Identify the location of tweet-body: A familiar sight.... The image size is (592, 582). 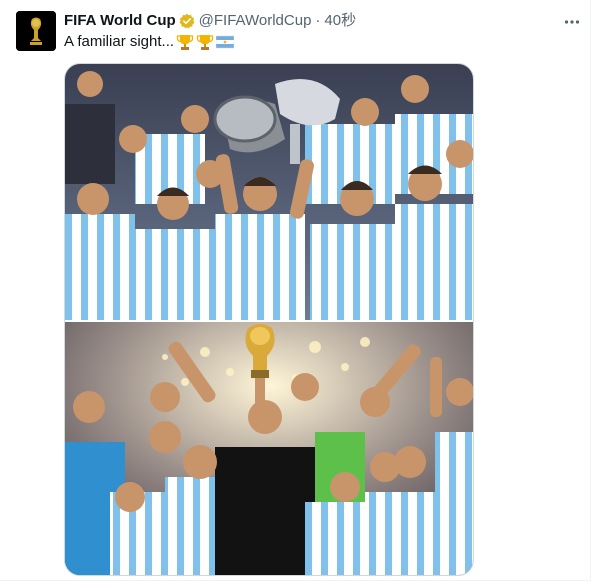
(119, 41).